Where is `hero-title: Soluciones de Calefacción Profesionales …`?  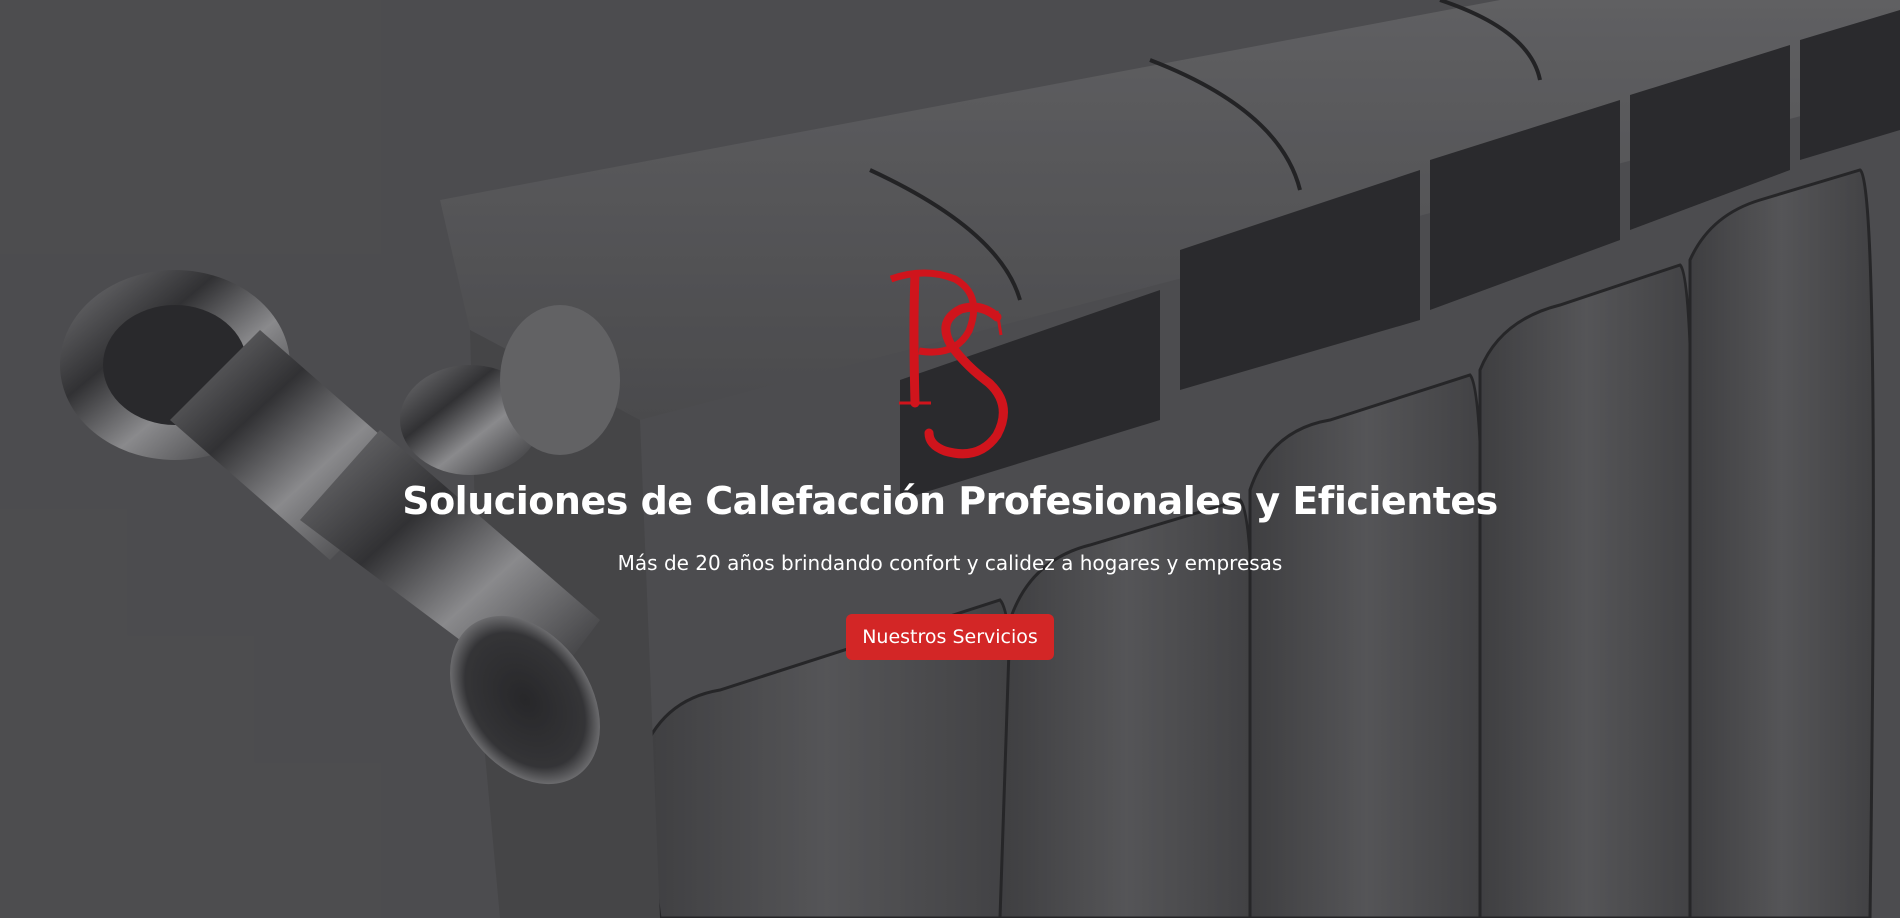 hero-title: Soluciones de Calefacción Profesionales … is located at coordinates (950, 501).